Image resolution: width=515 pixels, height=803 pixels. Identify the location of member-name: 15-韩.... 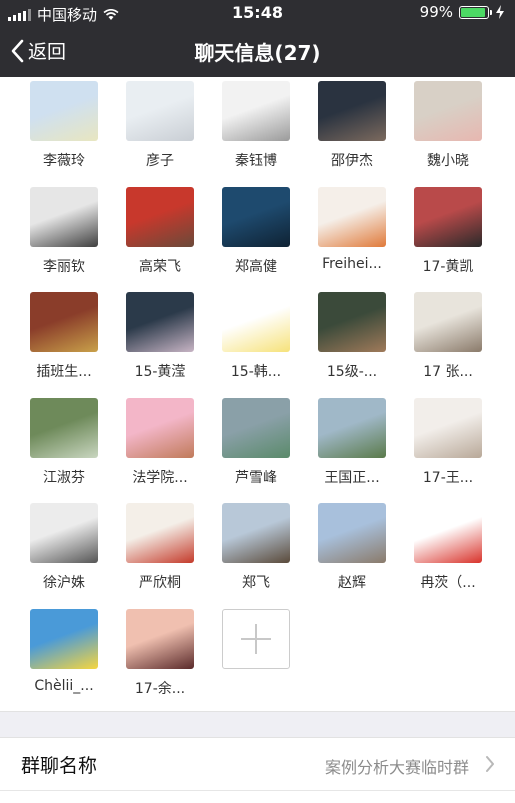
(256, 372).